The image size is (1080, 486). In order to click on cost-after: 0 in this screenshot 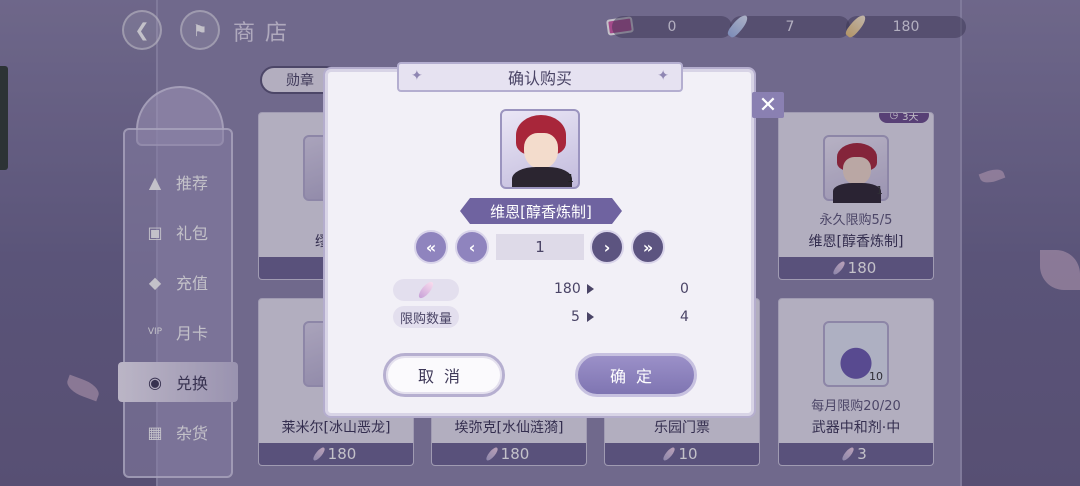, I will do `click(684, 289)`.